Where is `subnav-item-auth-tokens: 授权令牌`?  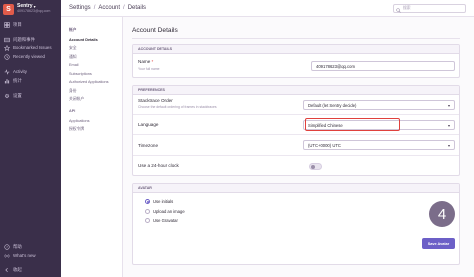
subnav-item-auth-tokens: 授权令牌 is located at coordinates (76, 129).